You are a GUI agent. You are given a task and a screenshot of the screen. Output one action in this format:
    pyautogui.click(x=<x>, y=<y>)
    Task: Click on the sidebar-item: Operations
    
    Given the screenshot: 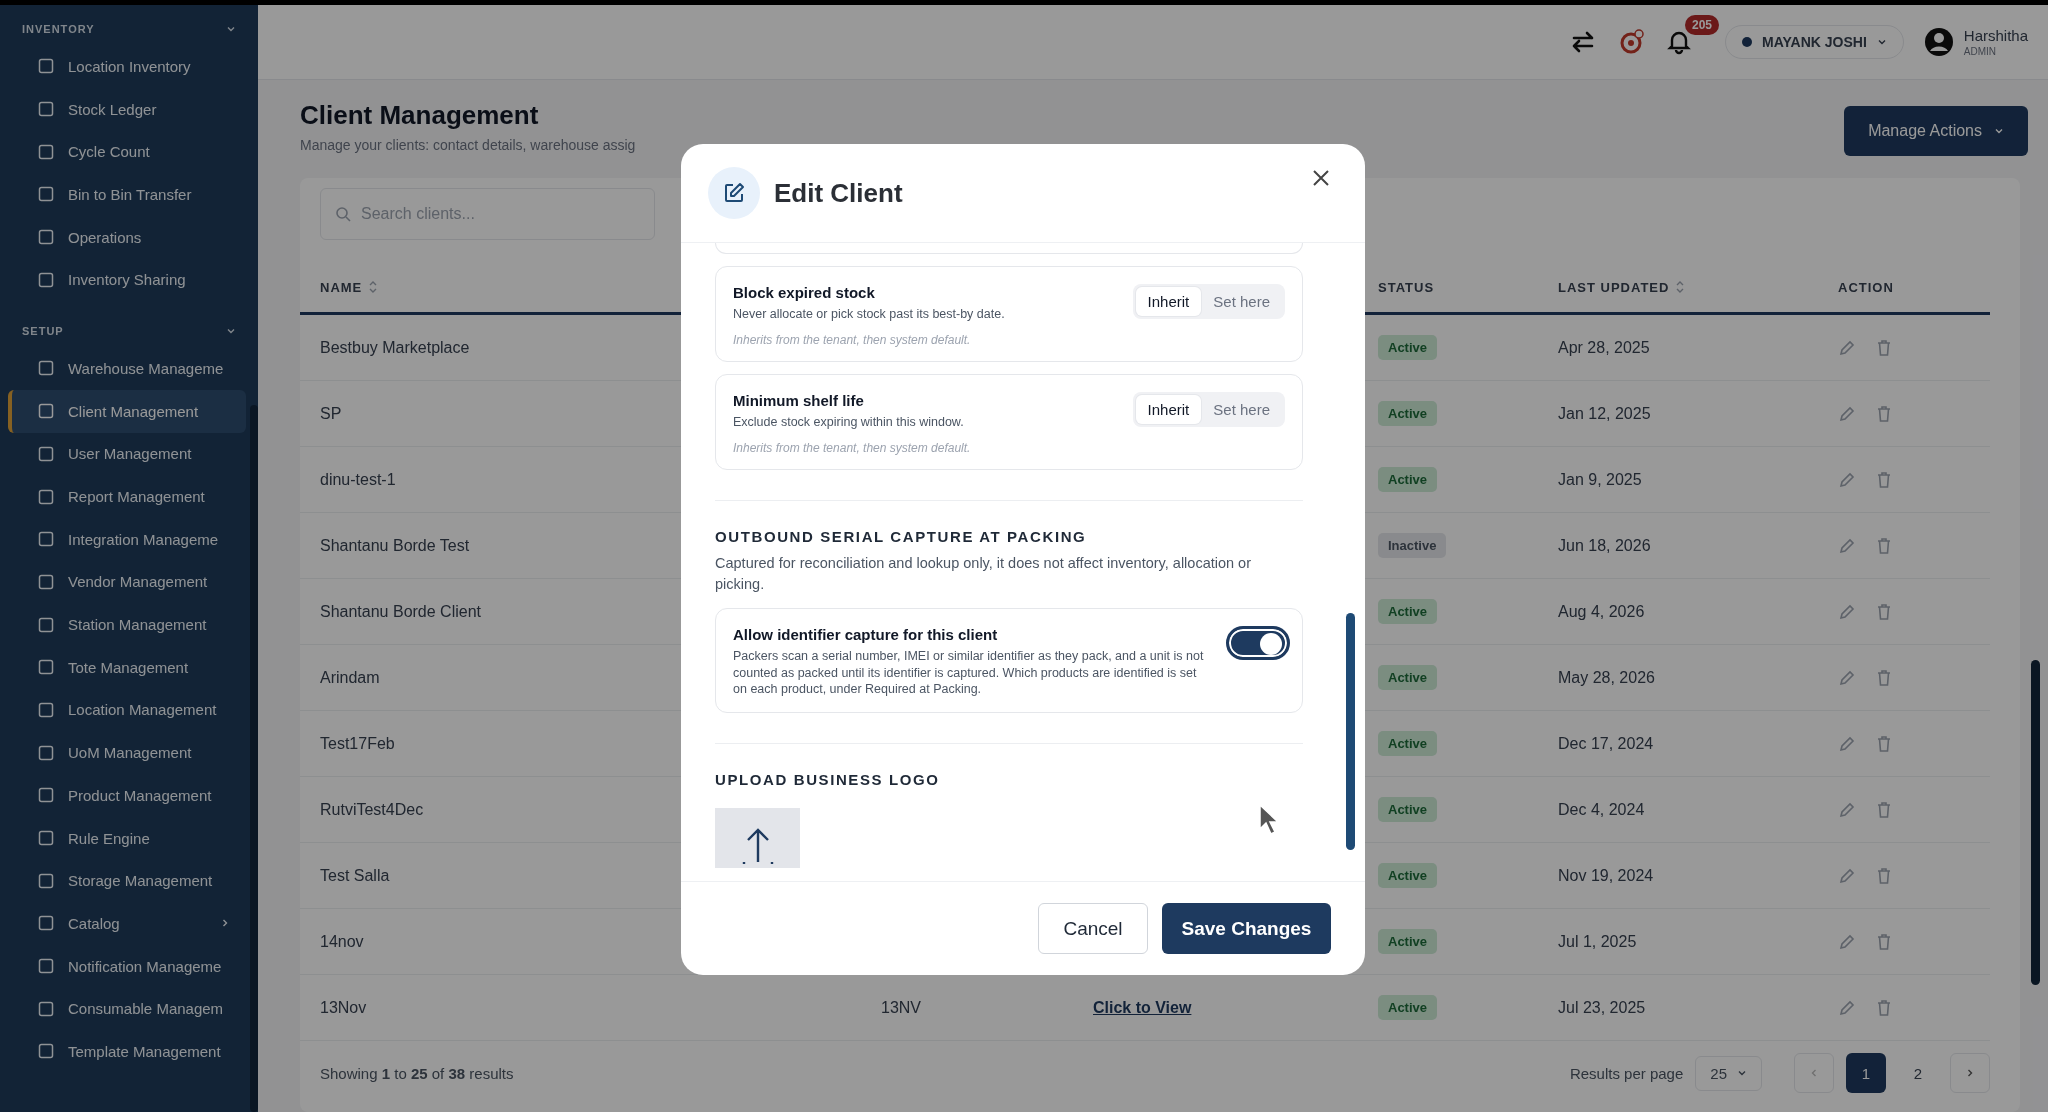 What is the action you would take?
    pyautogui.click(x=127, y=237)
    